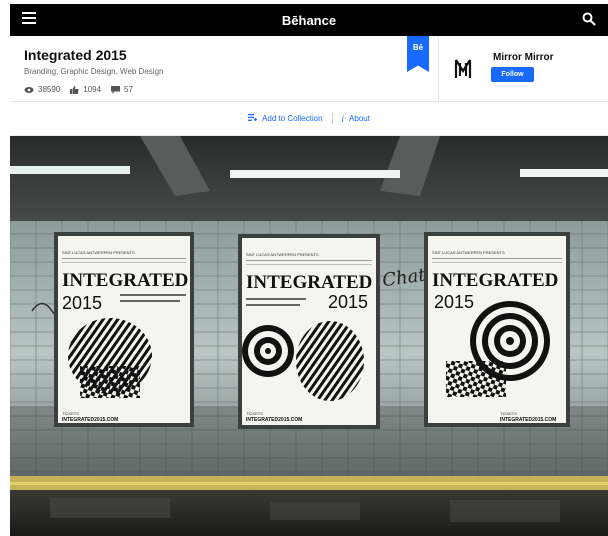 This screenshot has width=608, height=536. I want to click on project-title: Integrated 2015, so click(75, 55).